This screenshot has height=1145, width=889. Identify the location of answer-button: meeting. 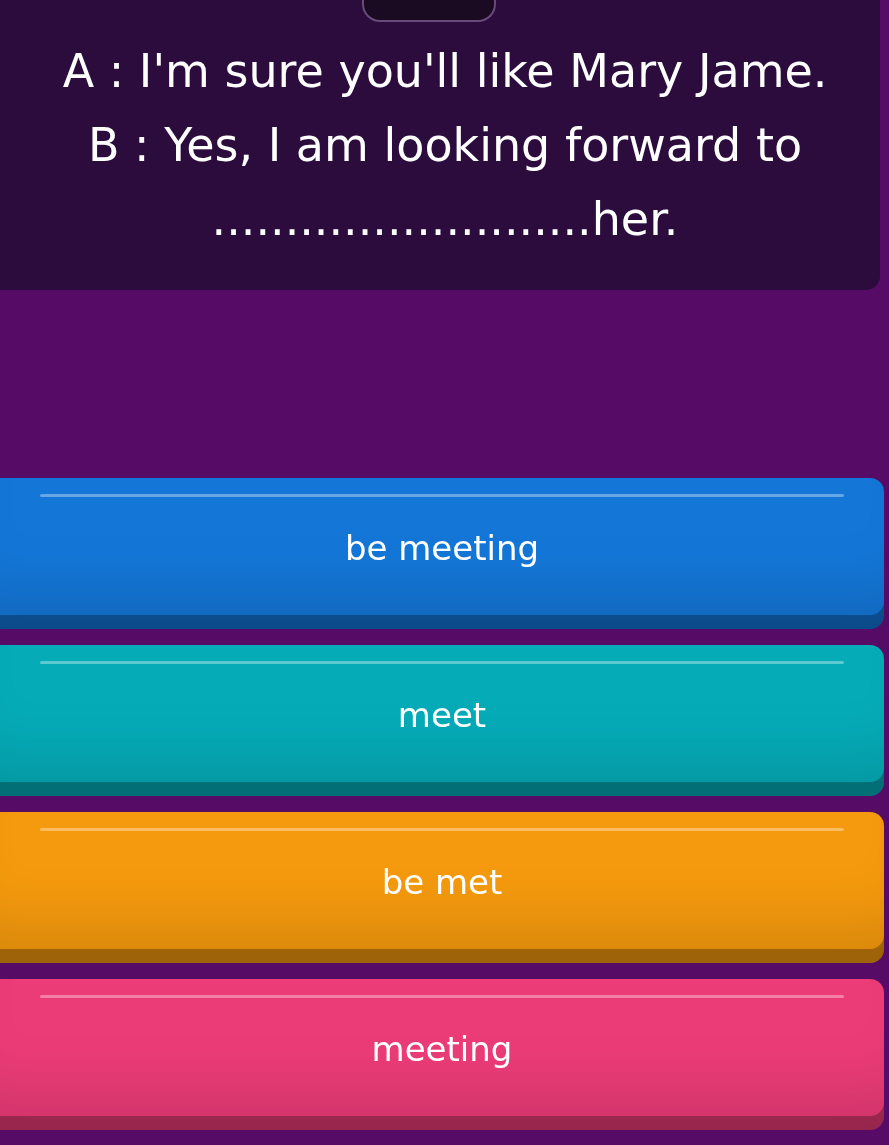
(442, 1054).